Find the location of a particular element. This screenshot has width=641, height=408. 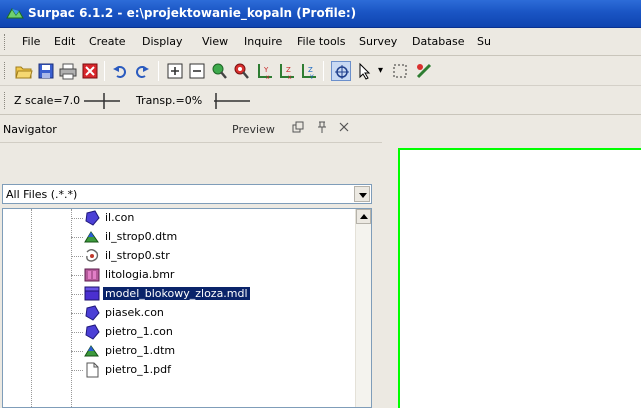

file-name: il_strop0.str is located at coordinates (137, 255).